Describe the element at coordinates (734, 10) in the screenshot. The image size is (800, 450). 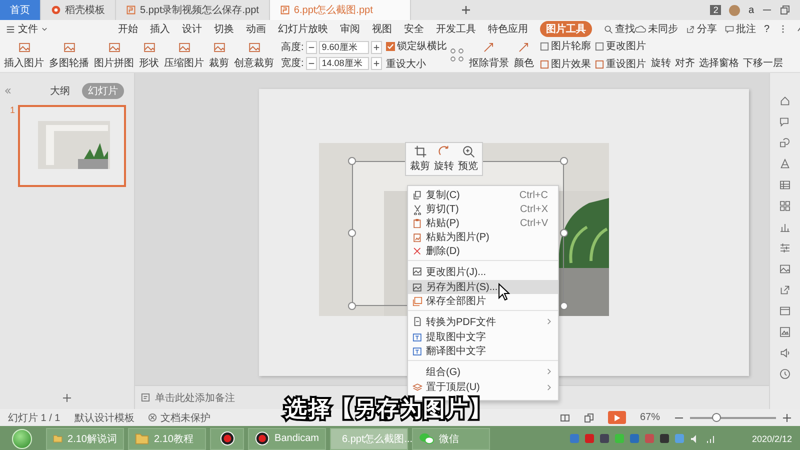
I see `avatar` at that location.